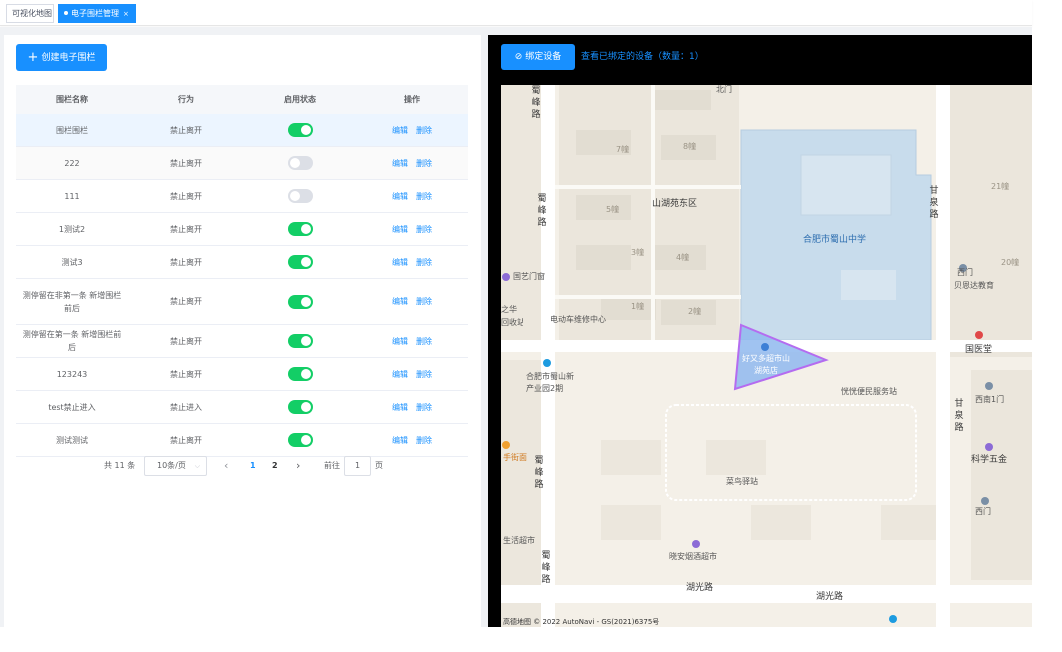 This screenshot has height=652, width=1062. Describe the element at coordinates (72, 229) in the screenshot. I see `fence-name: 1测试2` at that location.